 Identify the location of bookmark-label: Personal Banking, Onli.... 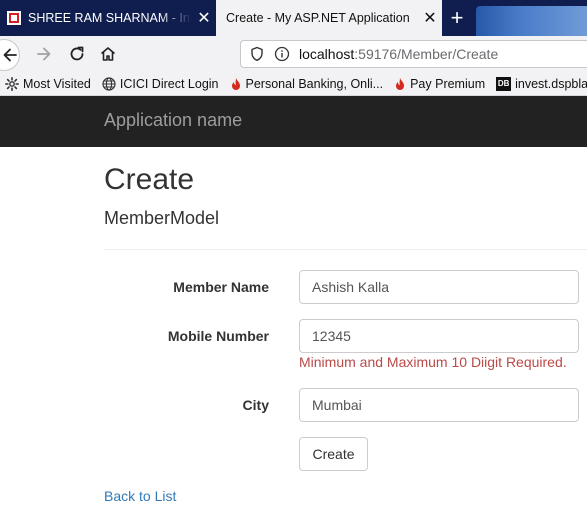
(314, 83).